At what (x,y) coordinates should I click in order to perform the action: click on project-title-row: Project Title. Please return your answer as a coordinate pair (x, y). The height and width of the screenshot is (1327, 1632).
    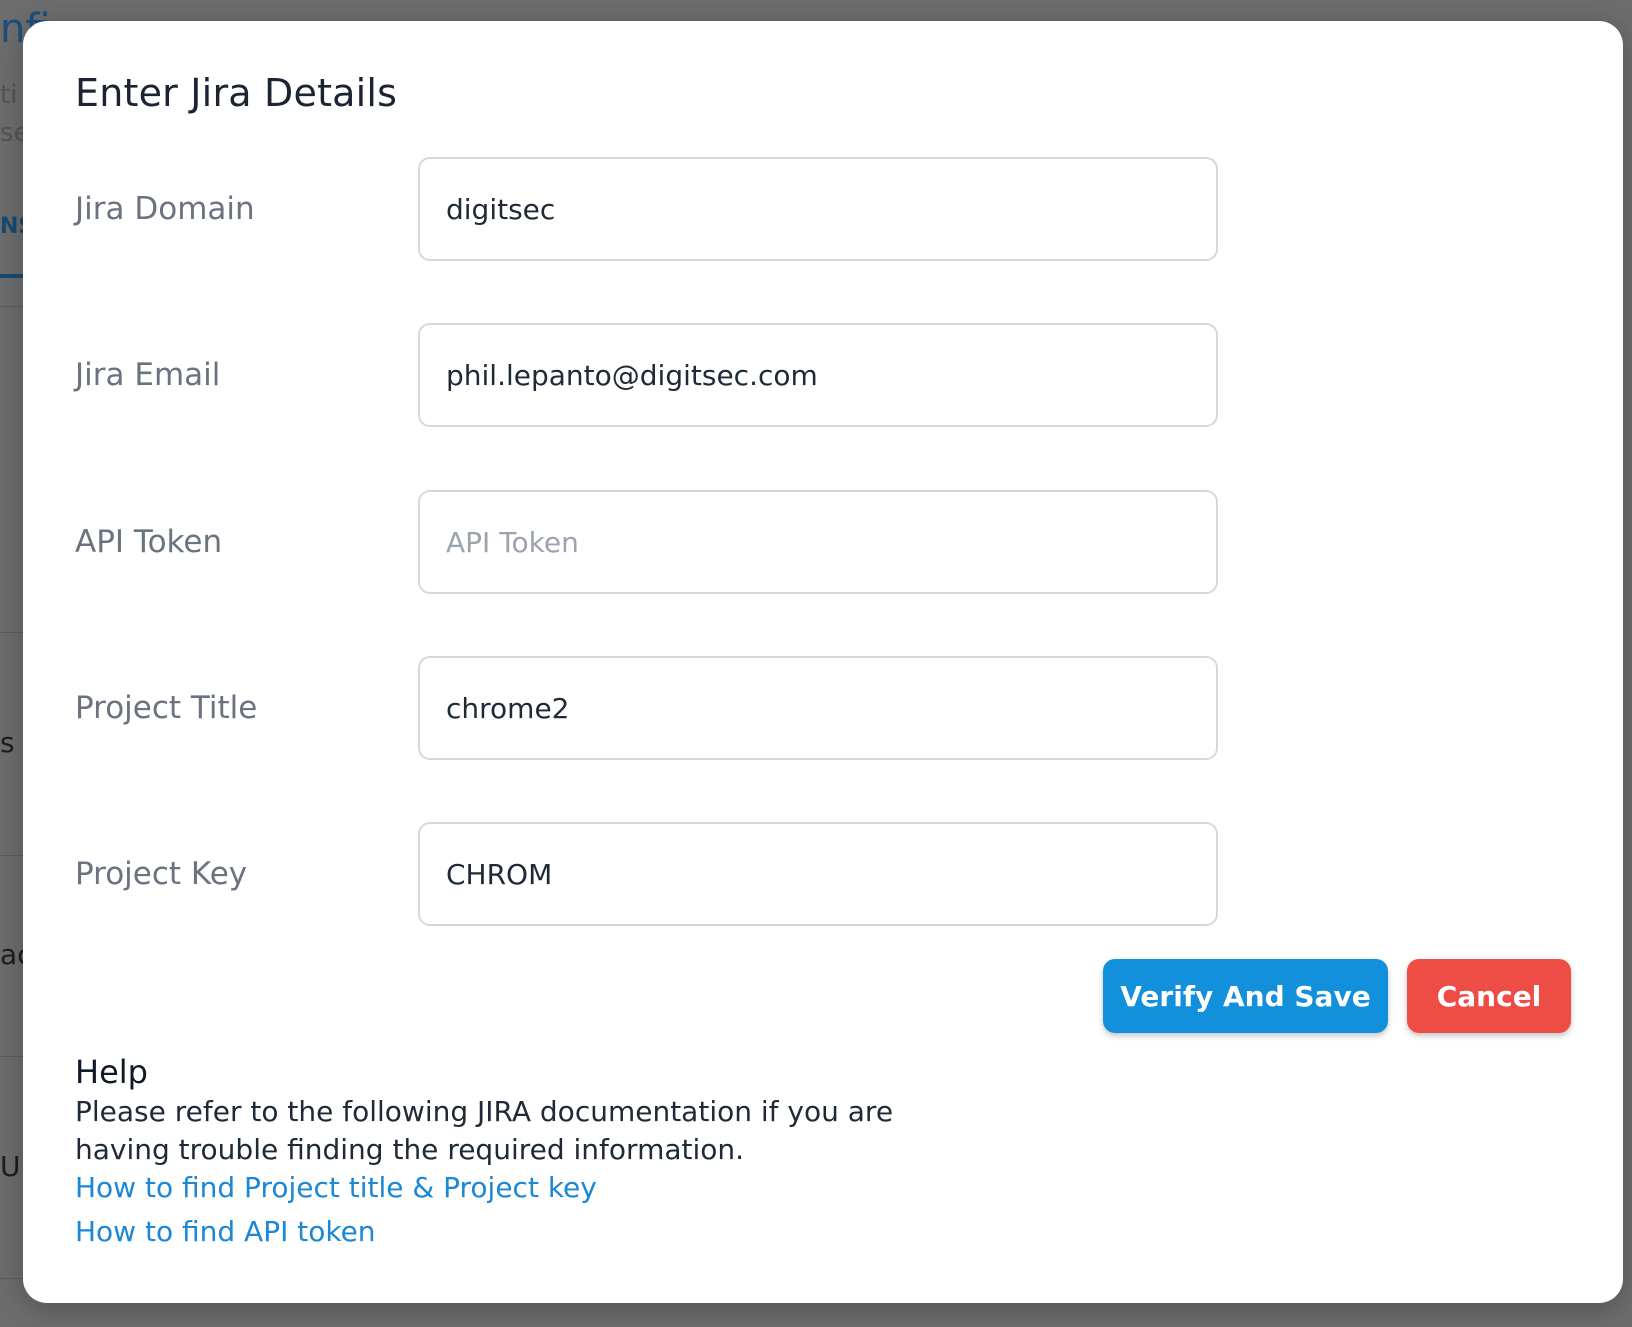
    Looking at the image, I should click on (650, 708).